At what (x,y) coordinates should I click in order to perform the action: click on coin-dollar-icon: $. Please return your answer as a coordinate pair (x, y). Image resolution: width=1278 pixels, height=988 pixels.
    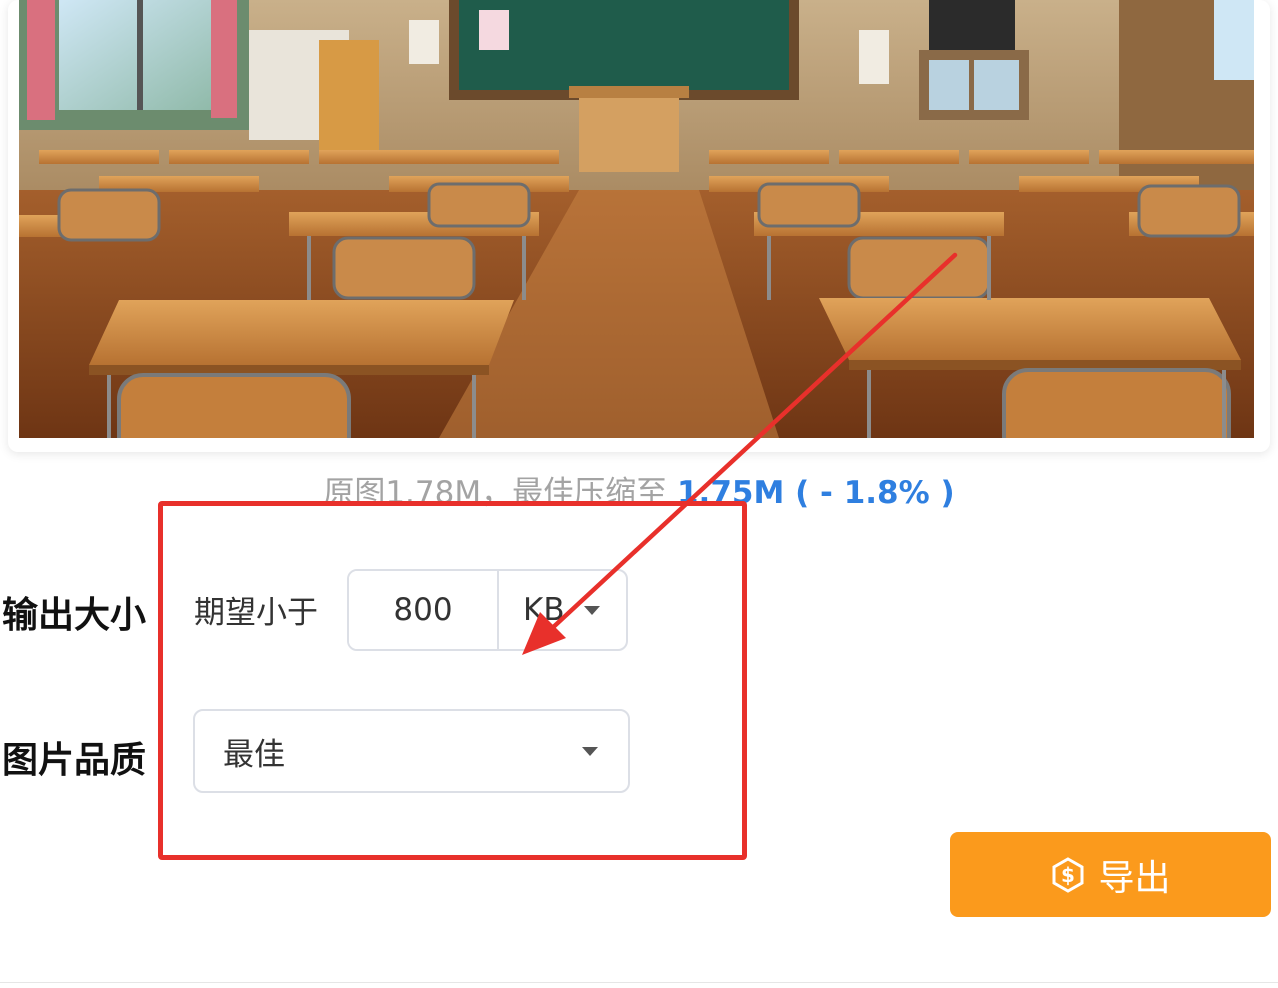
    Looking at the image, I should click on (1068, 874).